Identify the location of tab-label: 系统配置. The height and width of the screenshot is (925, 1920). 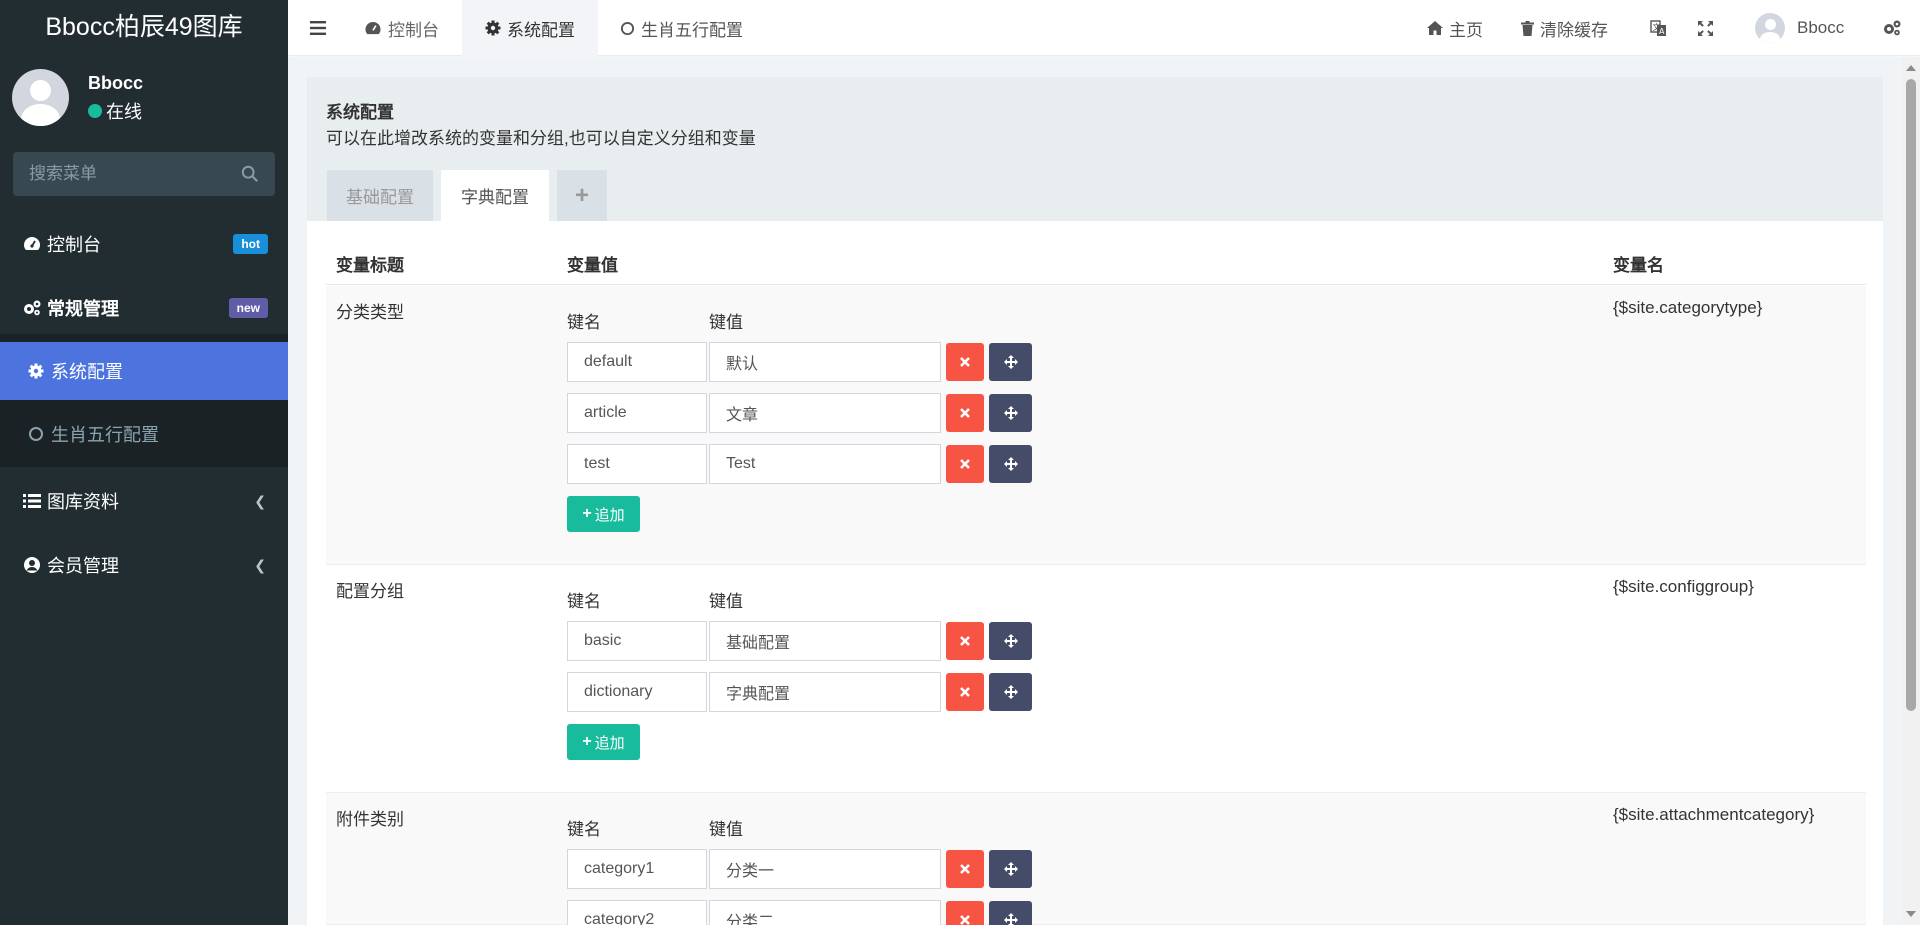
(541, 30).